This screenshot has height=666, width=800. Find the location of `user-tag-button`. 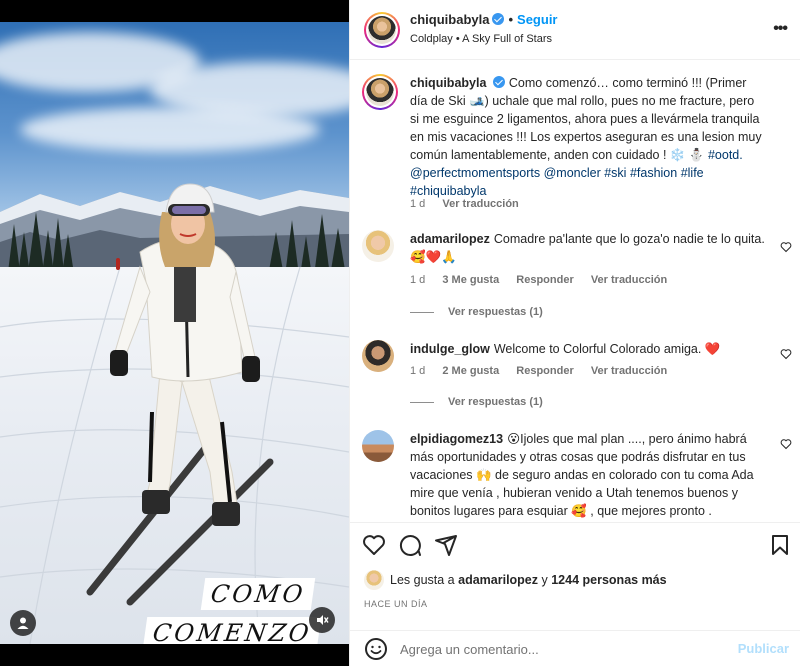

user-tag-button is located at coordinates (23, 623).